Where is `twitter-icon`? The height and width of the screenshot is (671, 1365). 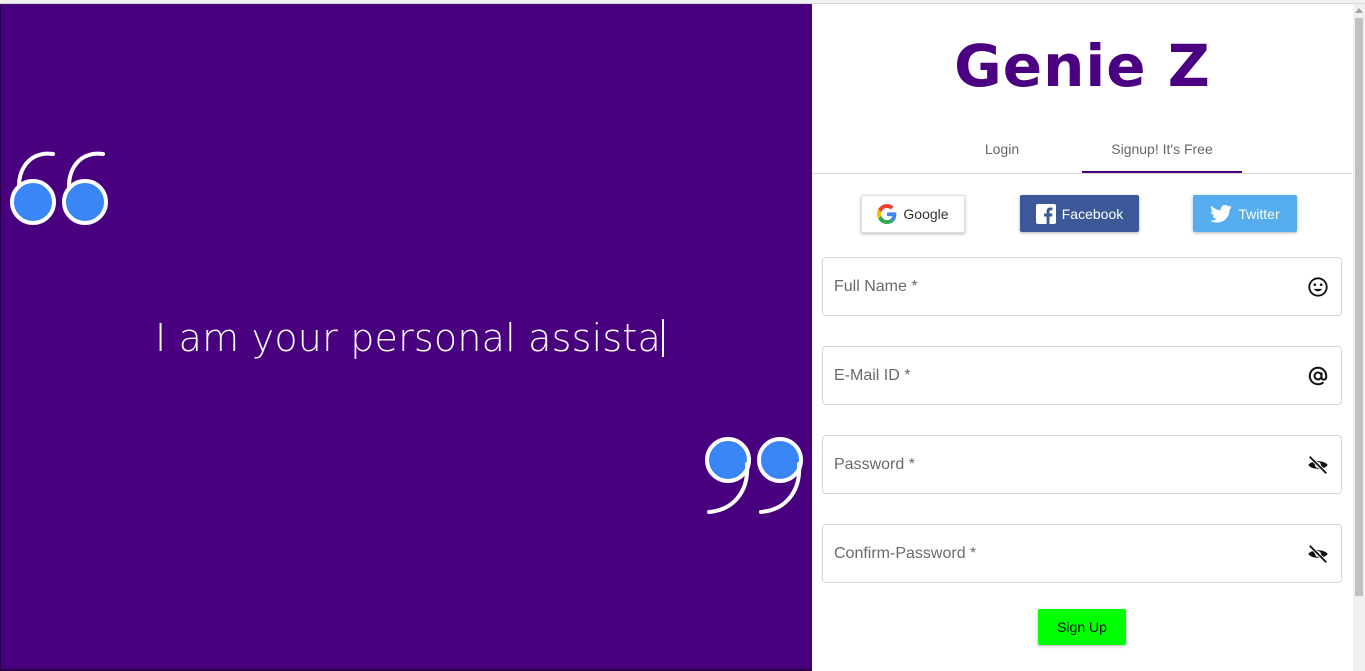 twitter-icon is located at coordinates (1221, 213).